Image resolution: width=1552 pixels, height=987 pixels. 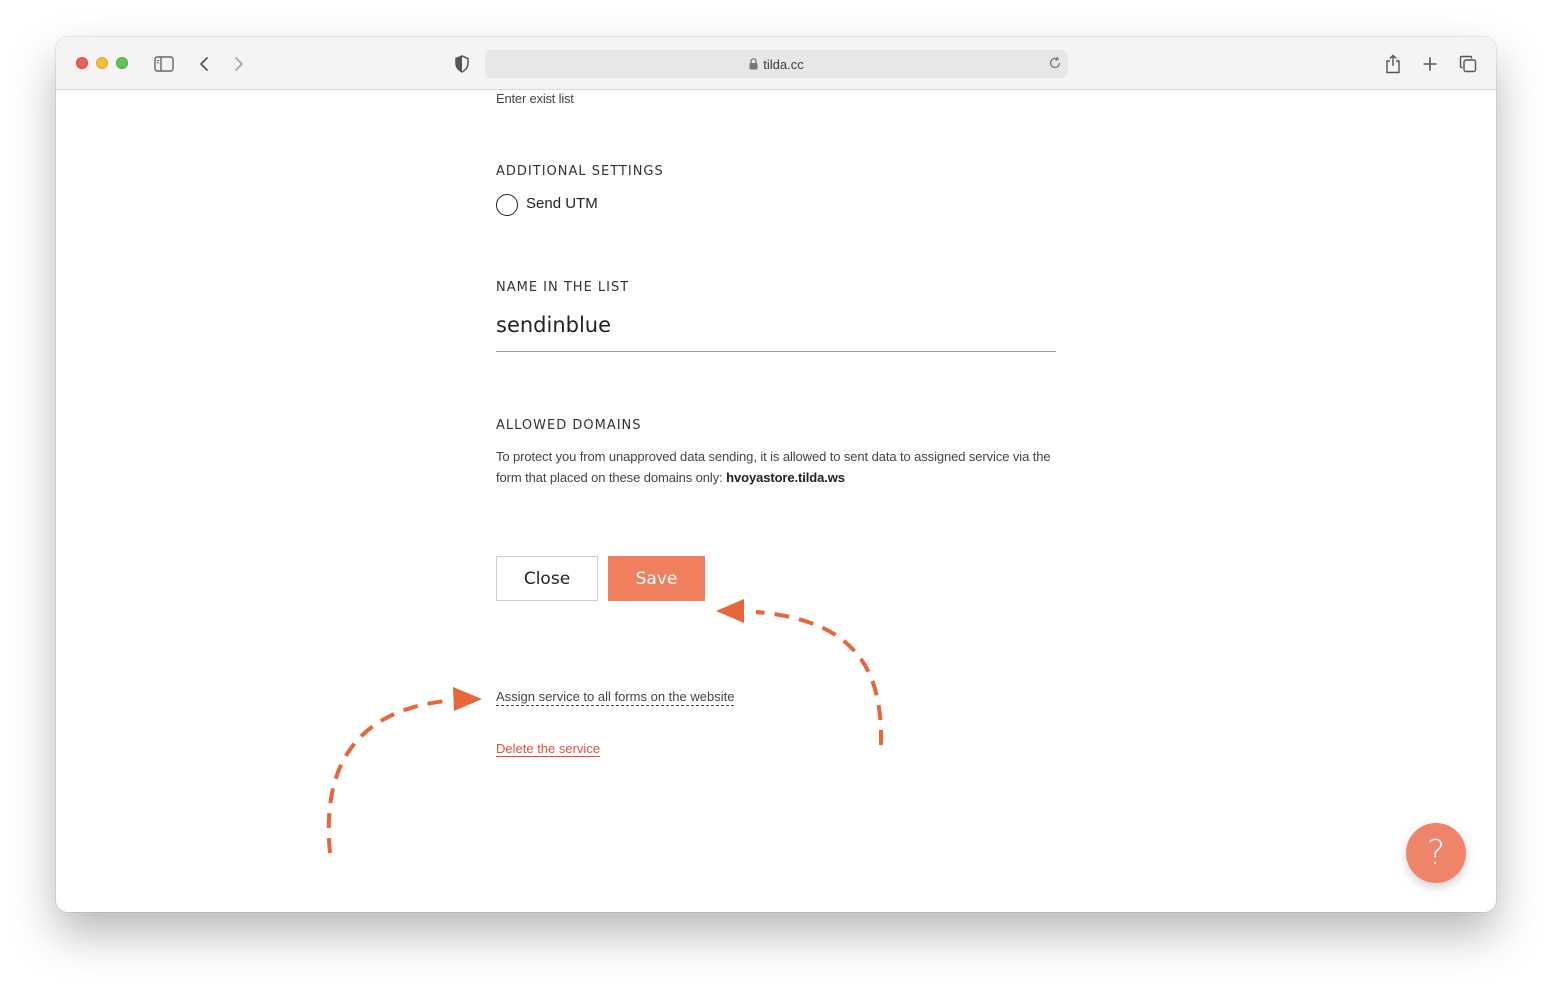 What do you see at coordinates (82, 63) in the screenshot?
I see `close-window-button` at bounding box center [82, 63].